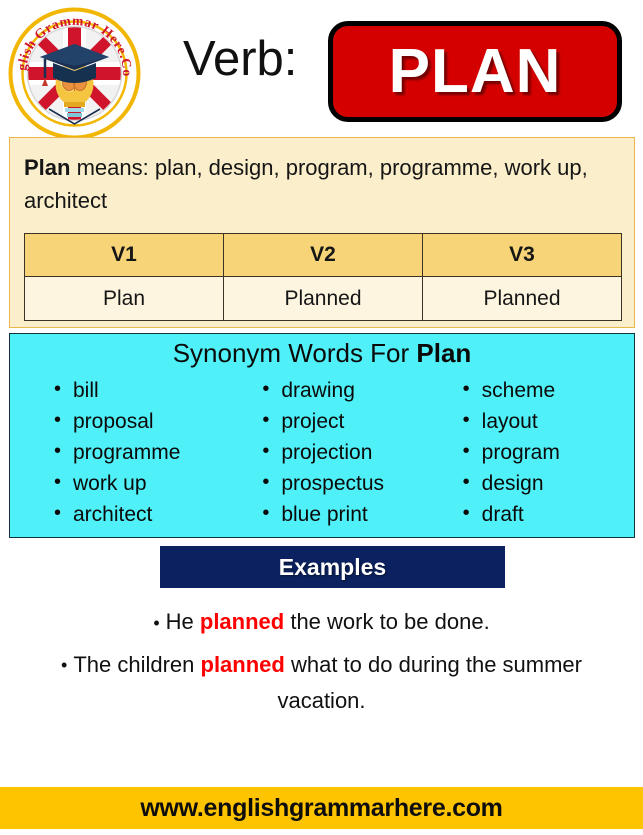 The height and width of the screenshot is (835, 643). I want to click on example-item-1: • He planned the work to be done., so click(321, 622).